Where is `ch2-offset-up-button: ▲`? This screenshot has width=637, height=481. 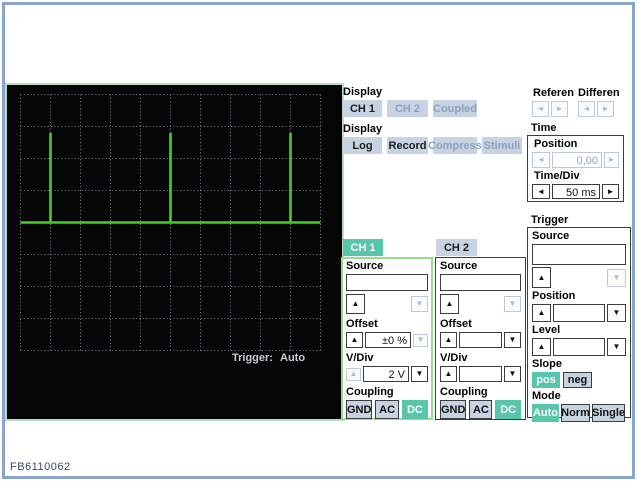
ch2-offset-up-button: ▲ is located at coordinates (448, 340).